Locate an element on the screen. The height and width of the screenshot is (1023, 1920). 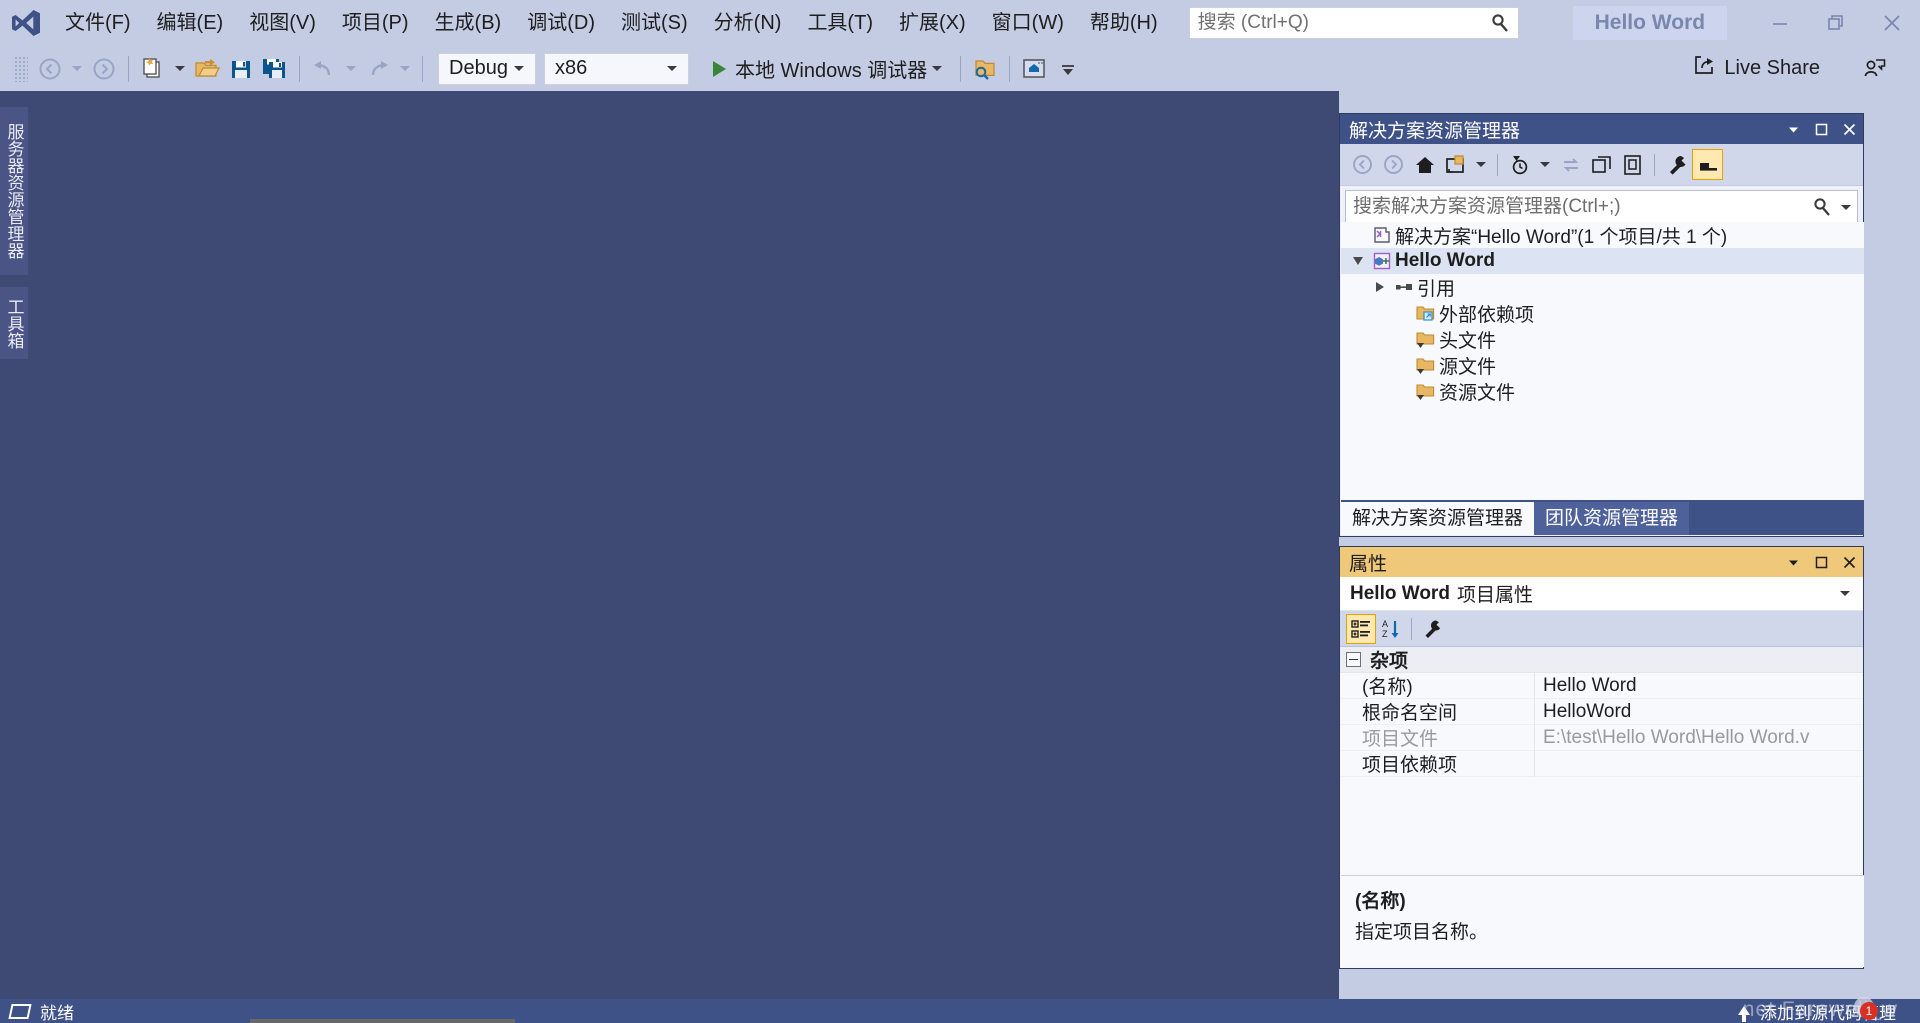
properties-toolbar-separator is located at coordinates (1411, 628).